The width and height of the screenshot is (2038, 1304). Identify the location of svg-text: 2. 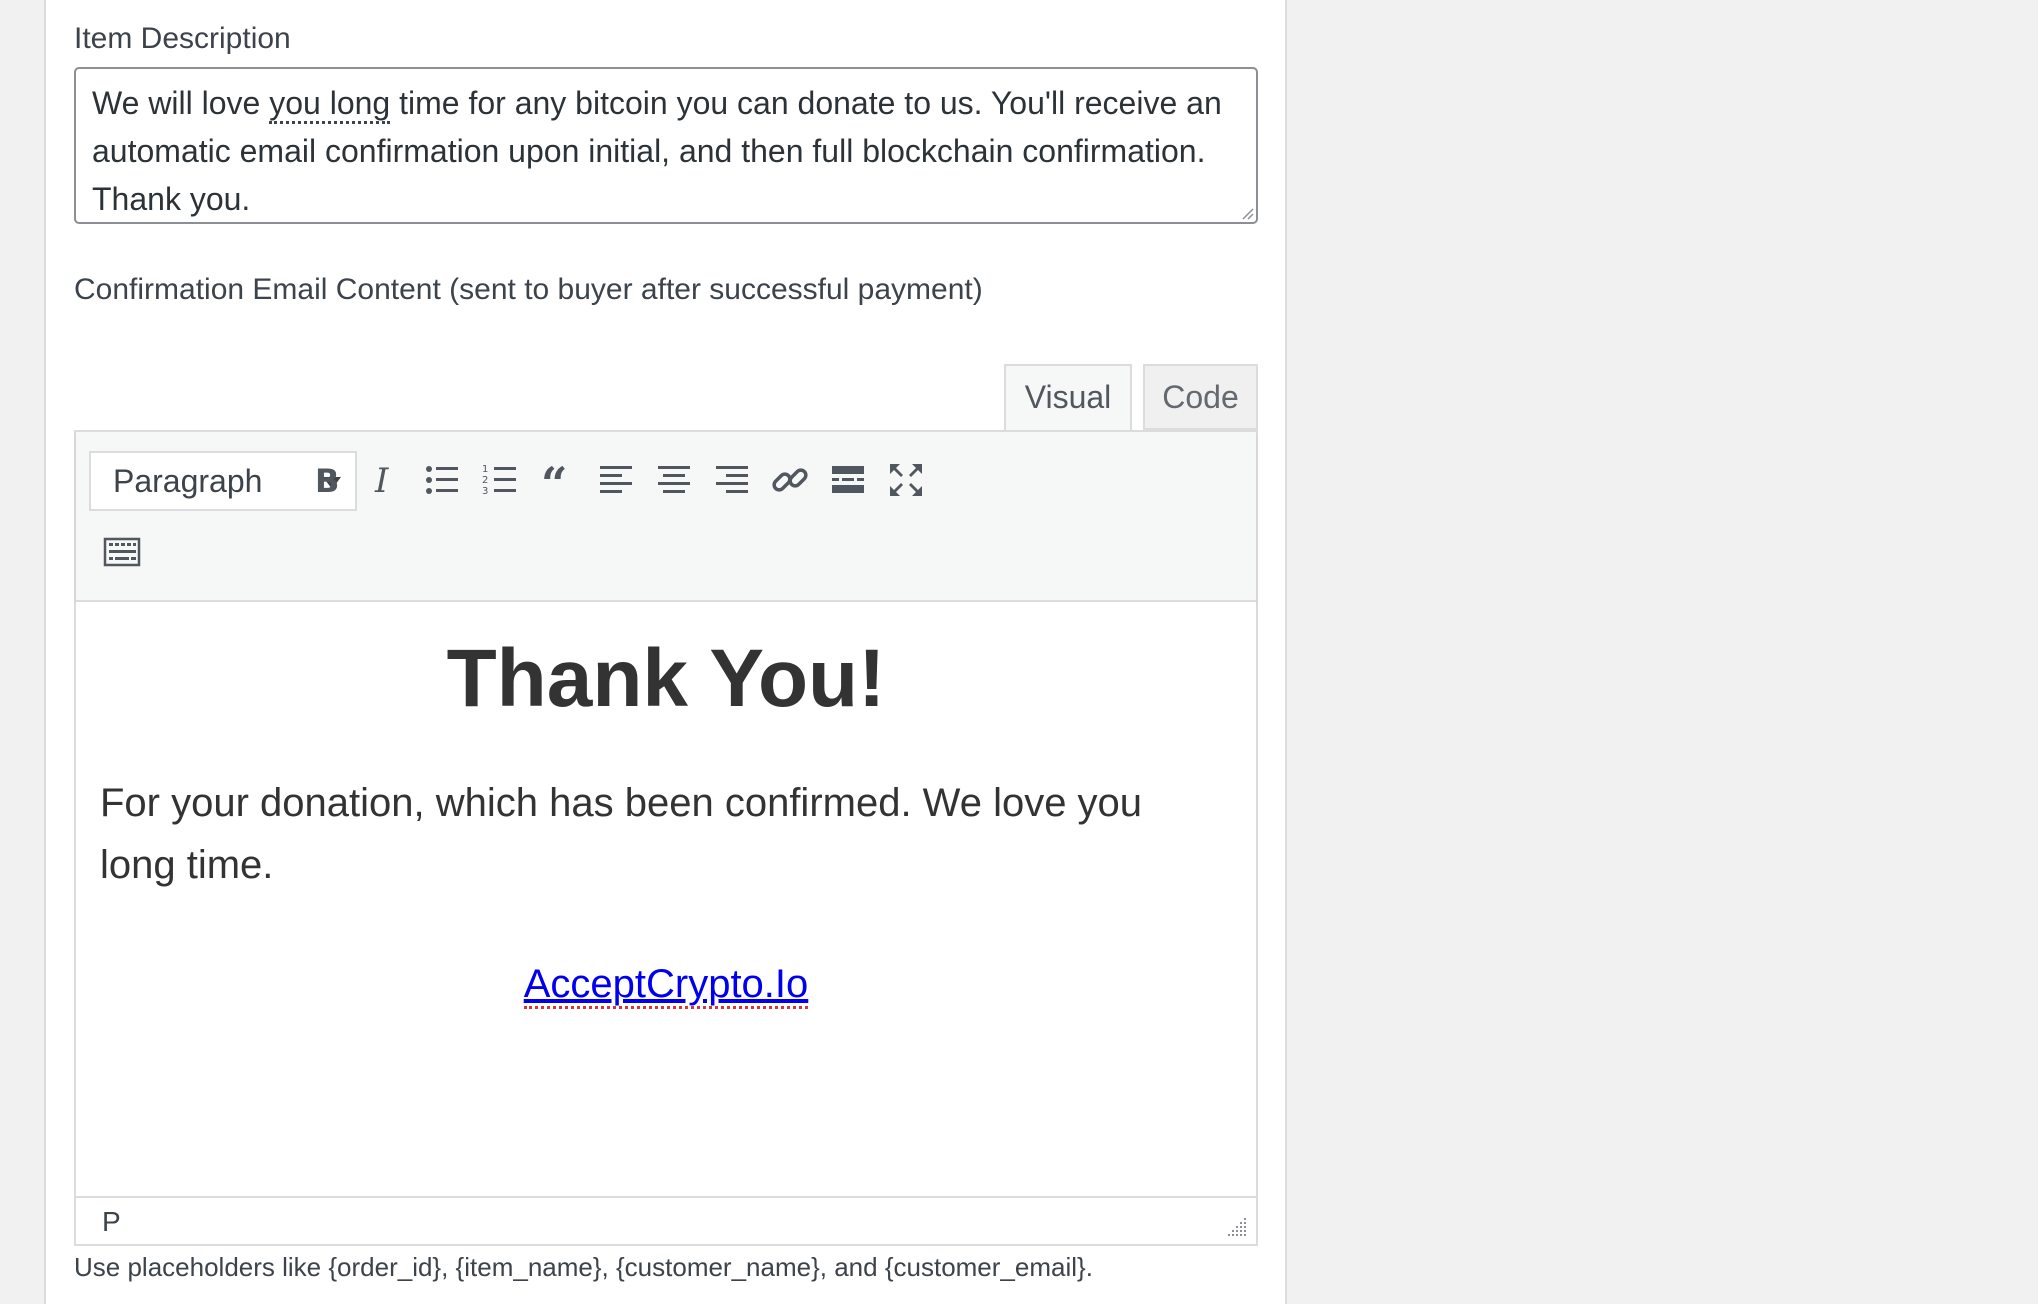
(485, 480).